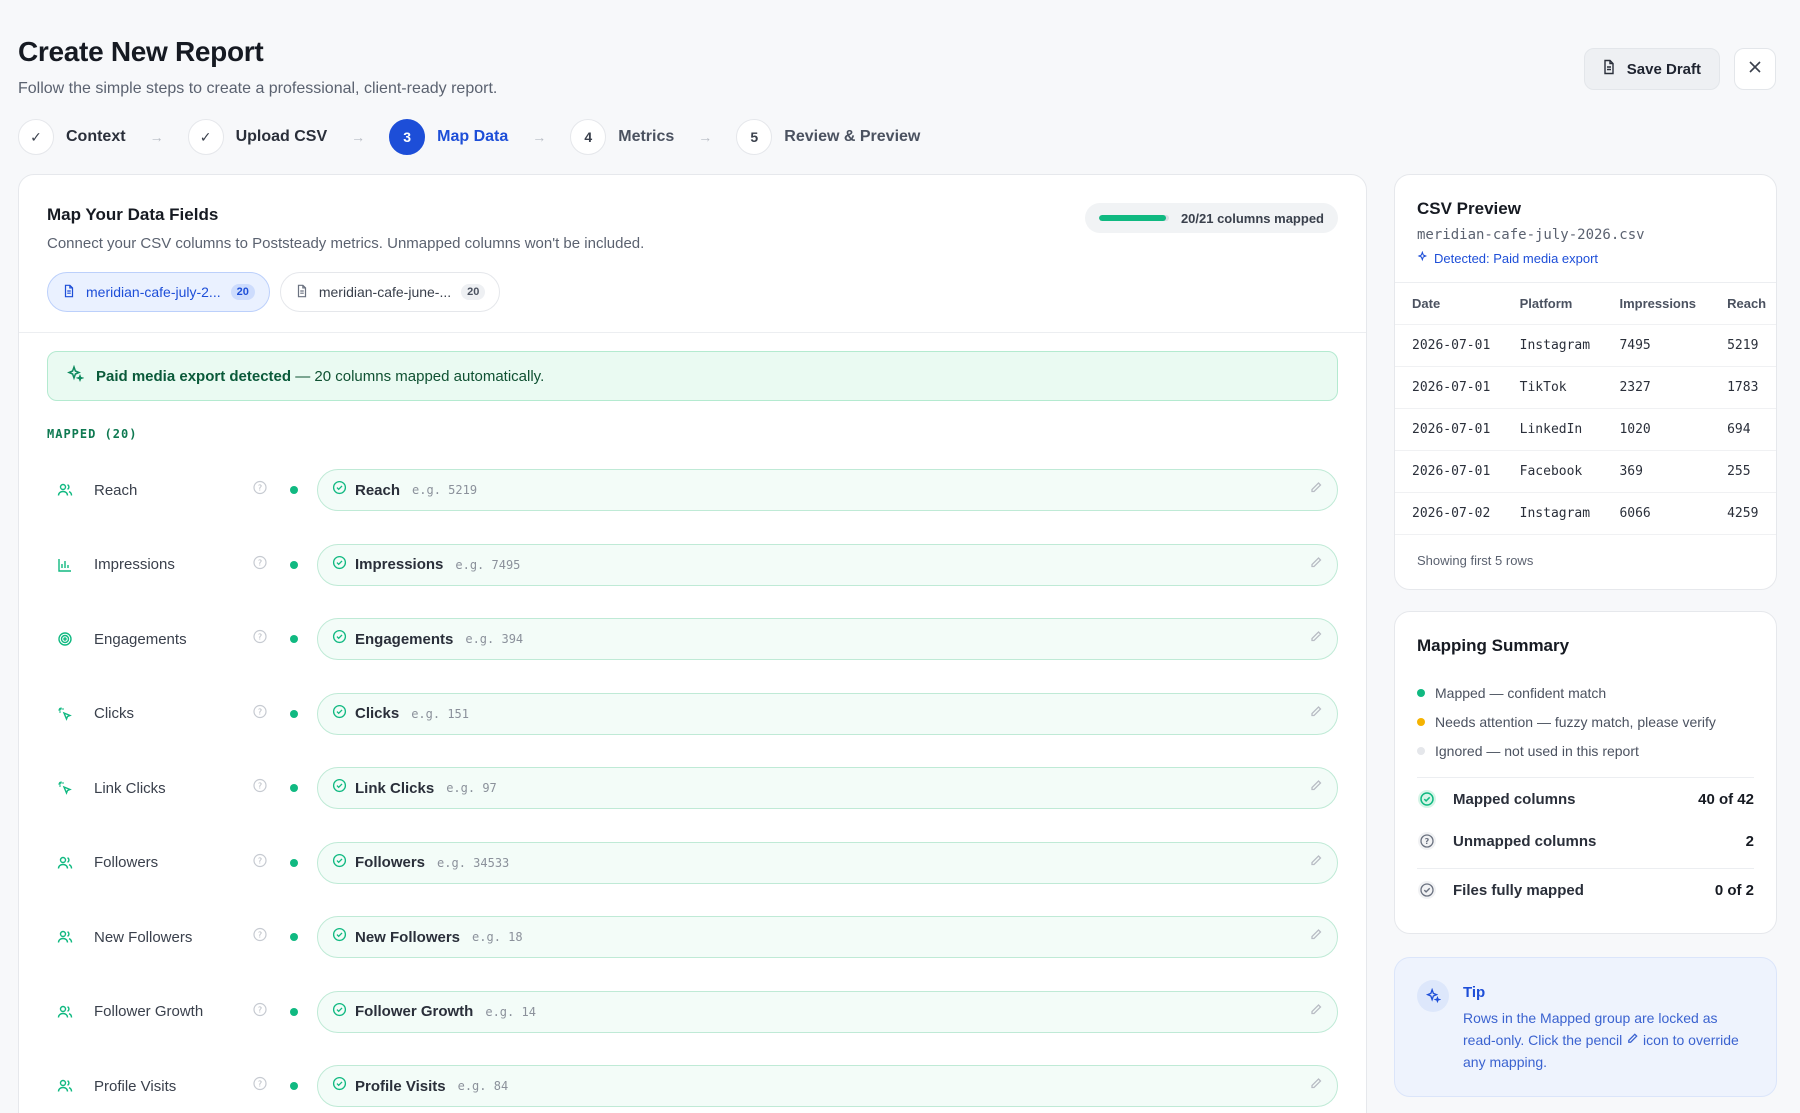  Describe the element at coordinates (182, 863) in the screenshot. I see `field-label-group: Followers?` at that location.